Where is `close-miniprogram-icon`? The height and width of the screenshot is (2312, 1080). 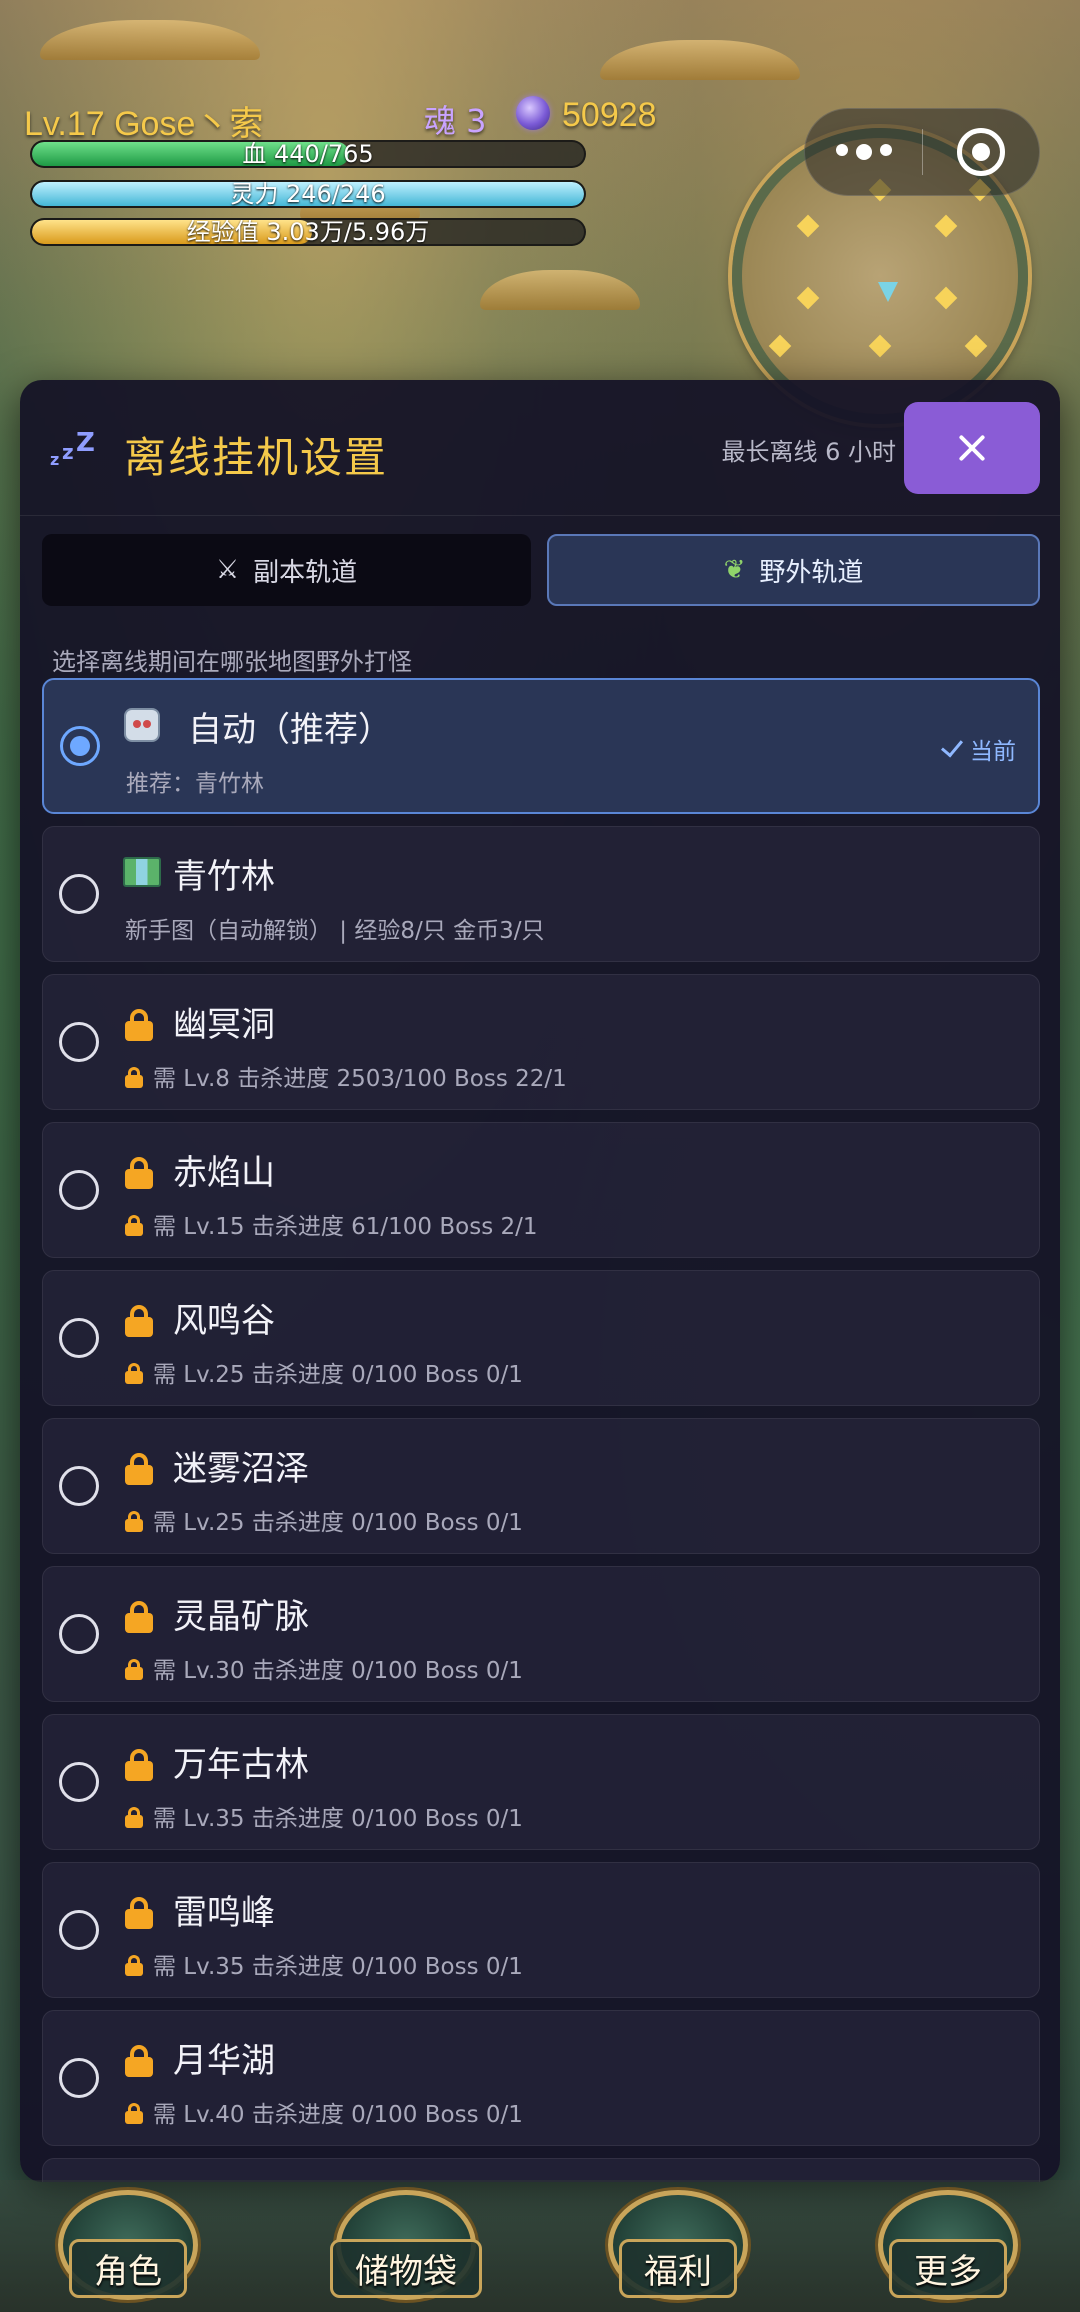 close-miniprogram-icon is located at coordinates (981, 152).